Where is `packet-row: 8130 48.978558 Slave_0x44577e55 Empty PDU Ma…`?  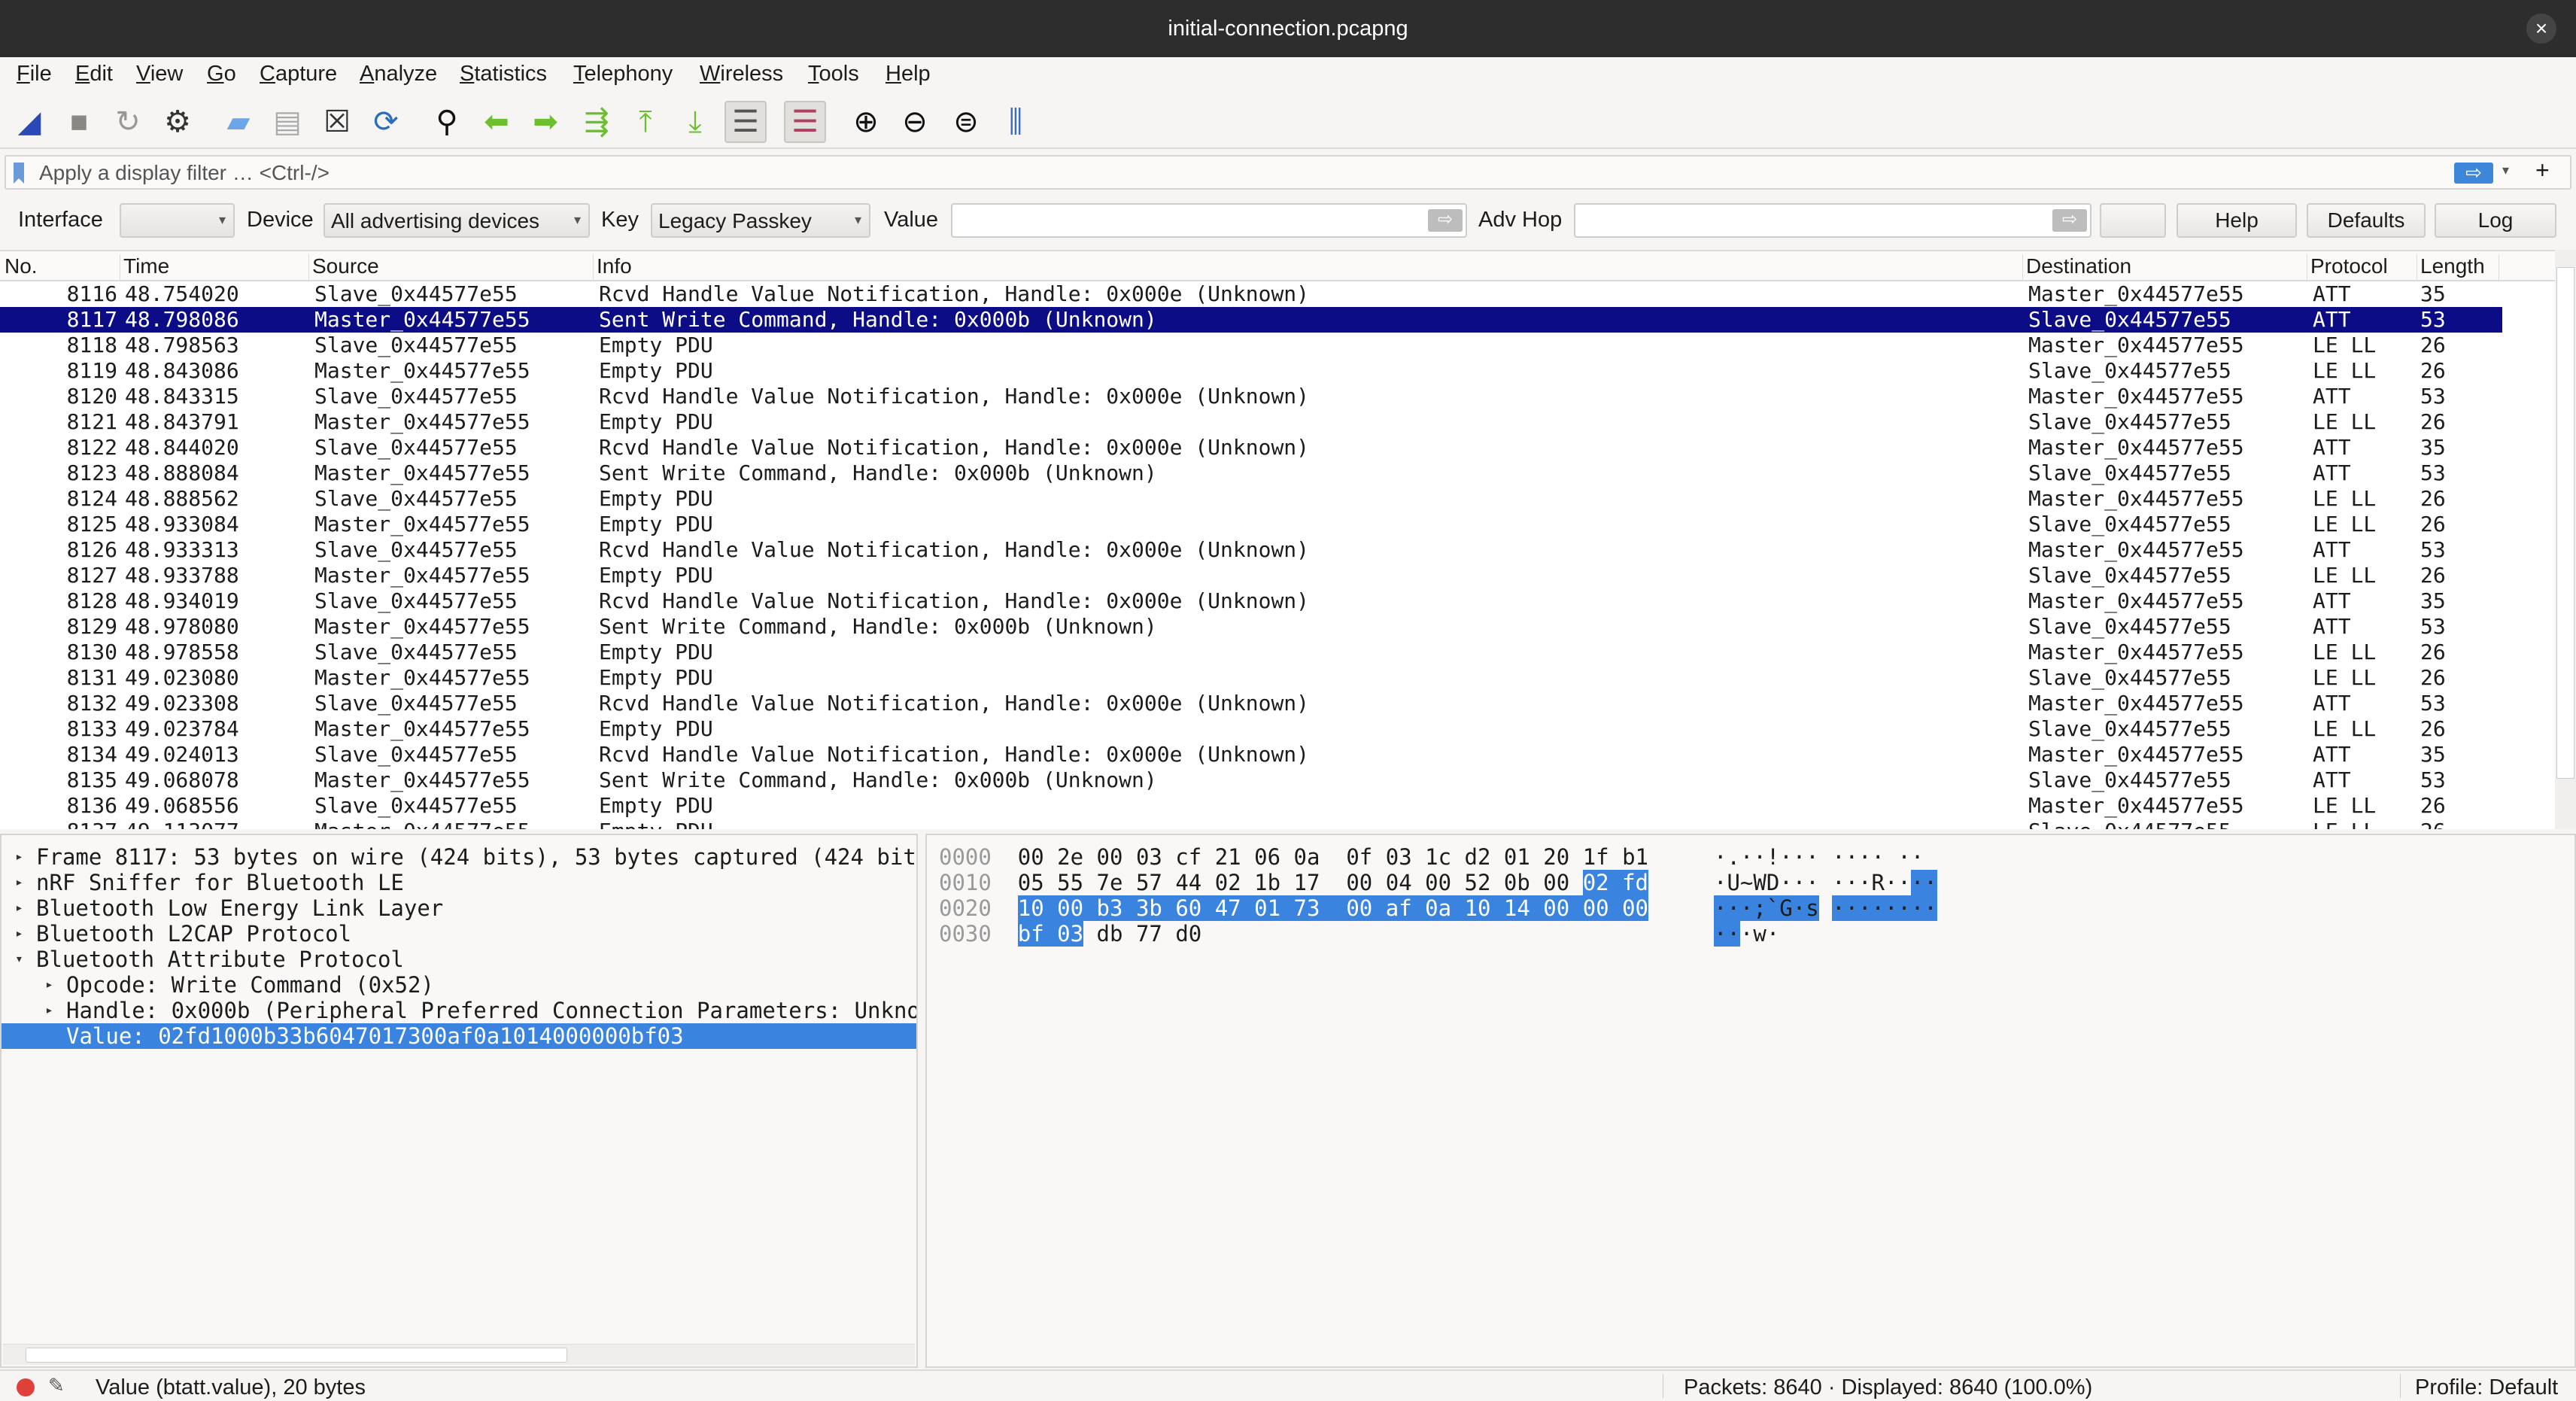
packet-row: 8130 48.978558 Slave_0x44577e55 Empty PDU Ma… is located at coordinates (1251, 652).